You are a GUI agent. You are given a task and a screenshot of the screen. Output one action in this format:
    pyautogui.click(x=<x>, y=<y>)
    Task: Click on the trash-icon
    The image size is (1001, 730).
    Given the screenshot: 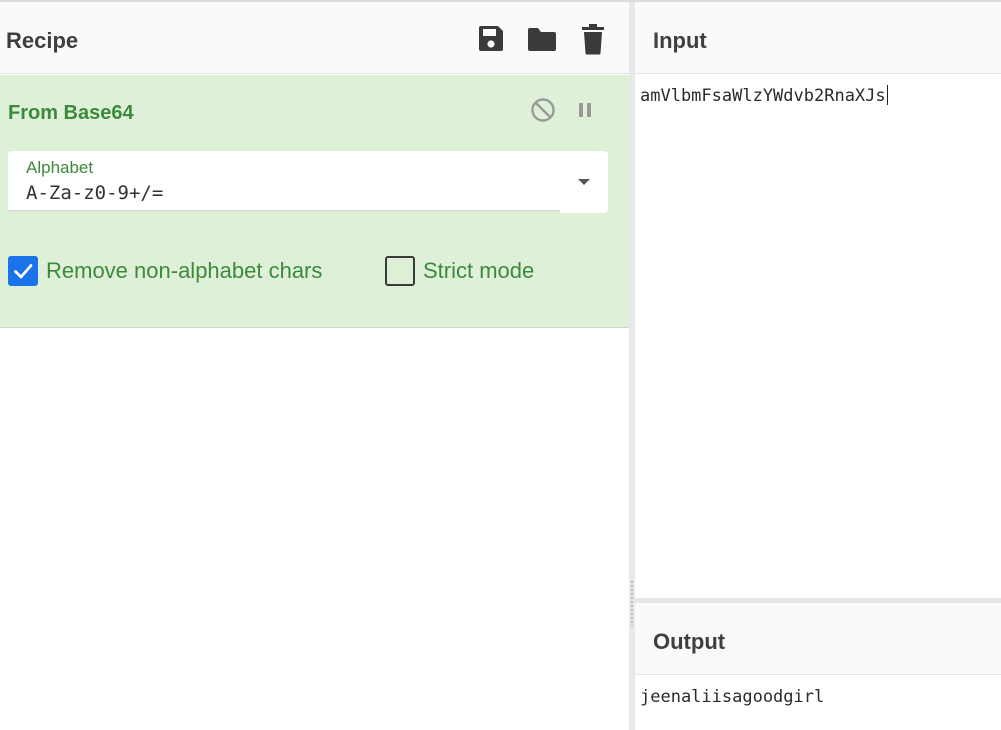 What is the action you would take?
    pyautogui.click(x=593, y=39)
    